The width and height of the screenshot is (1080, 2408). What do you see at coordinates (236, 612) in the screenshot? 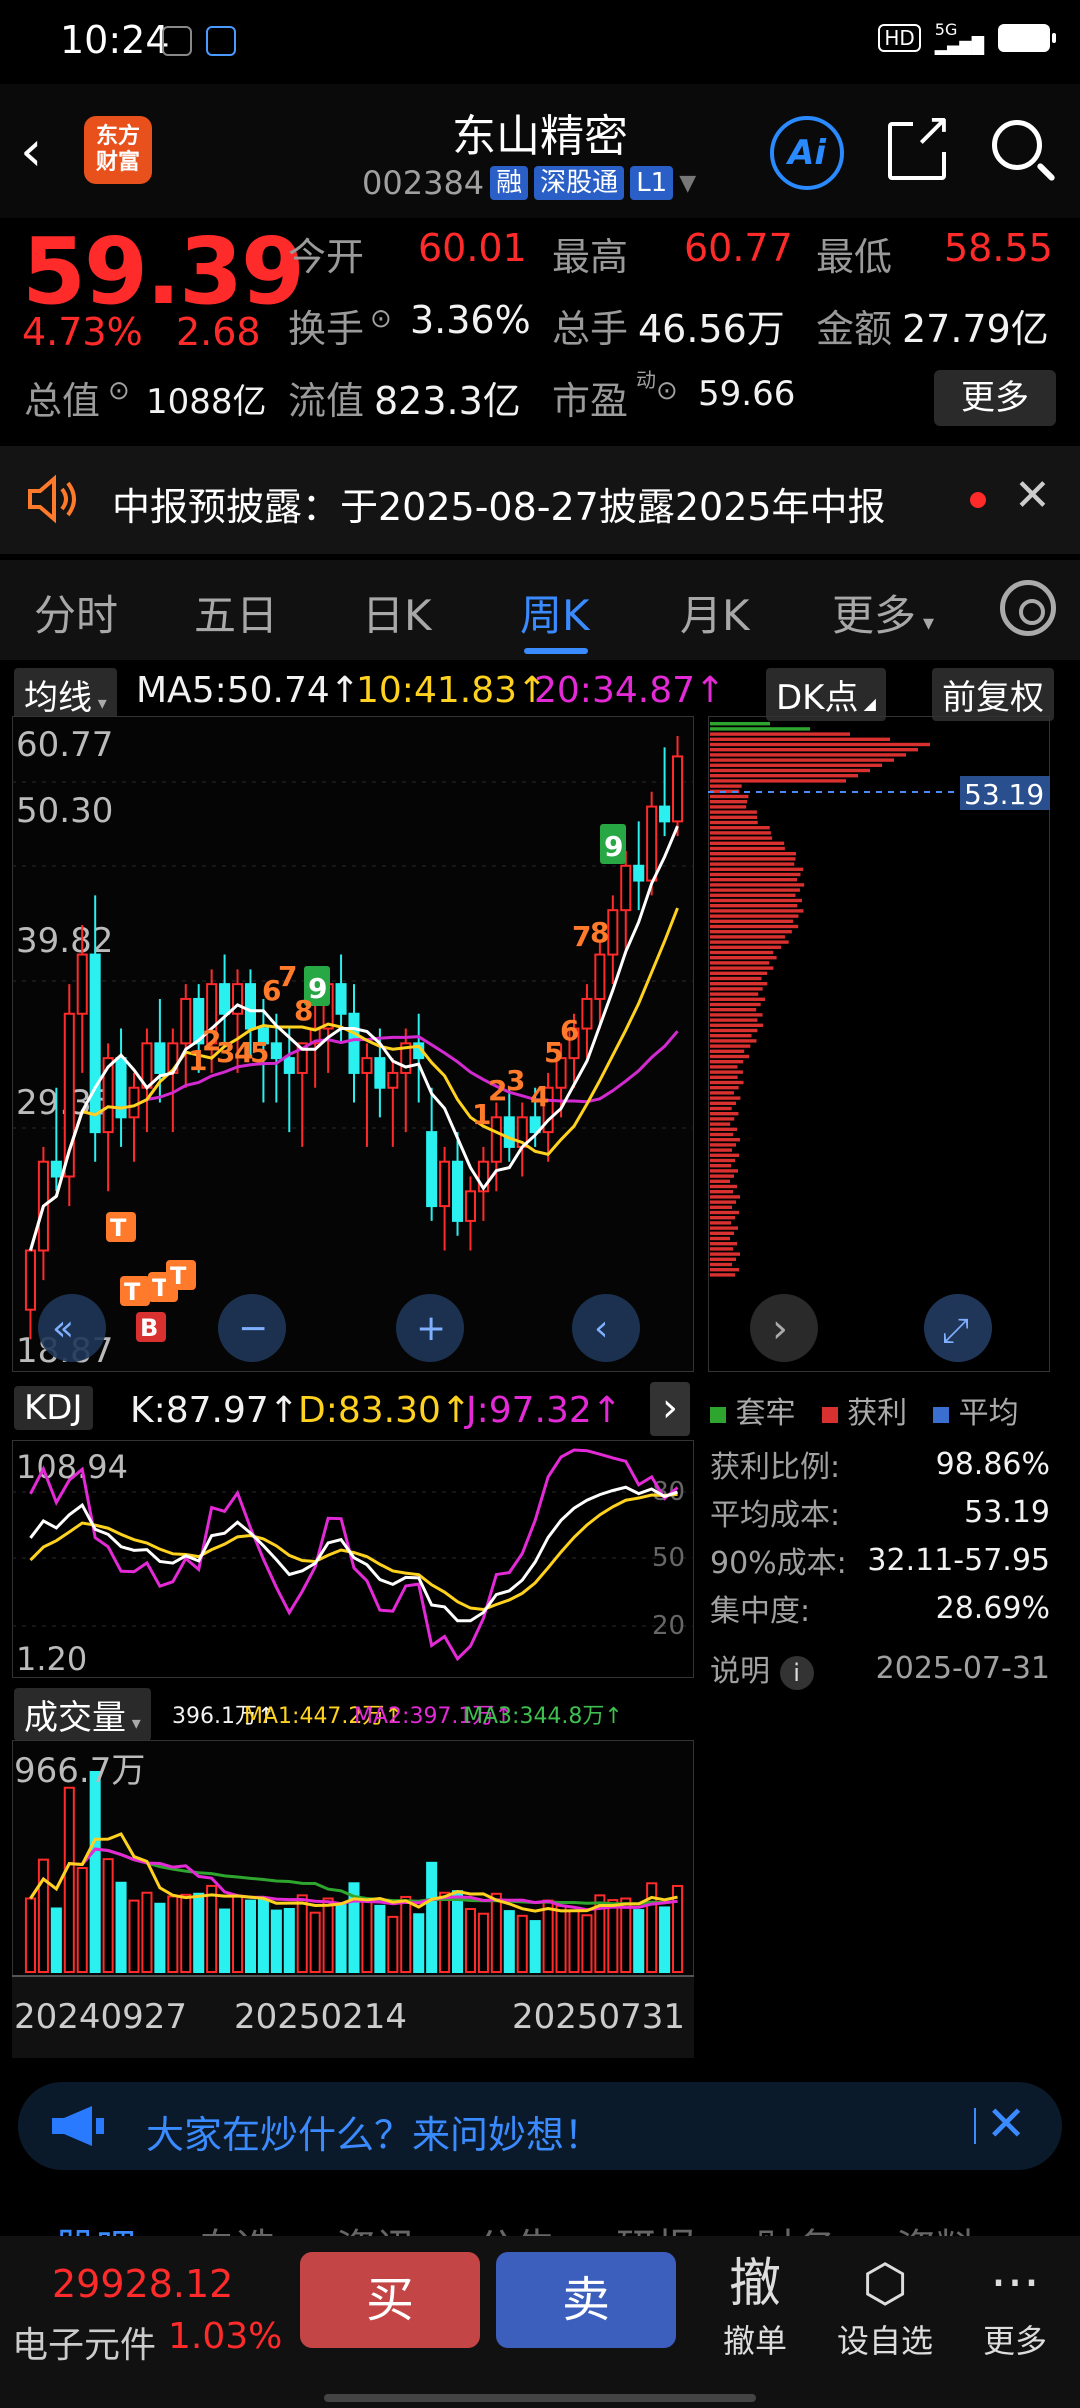
I see `tab-five-day: 五日` at bounding box center [236, 612].